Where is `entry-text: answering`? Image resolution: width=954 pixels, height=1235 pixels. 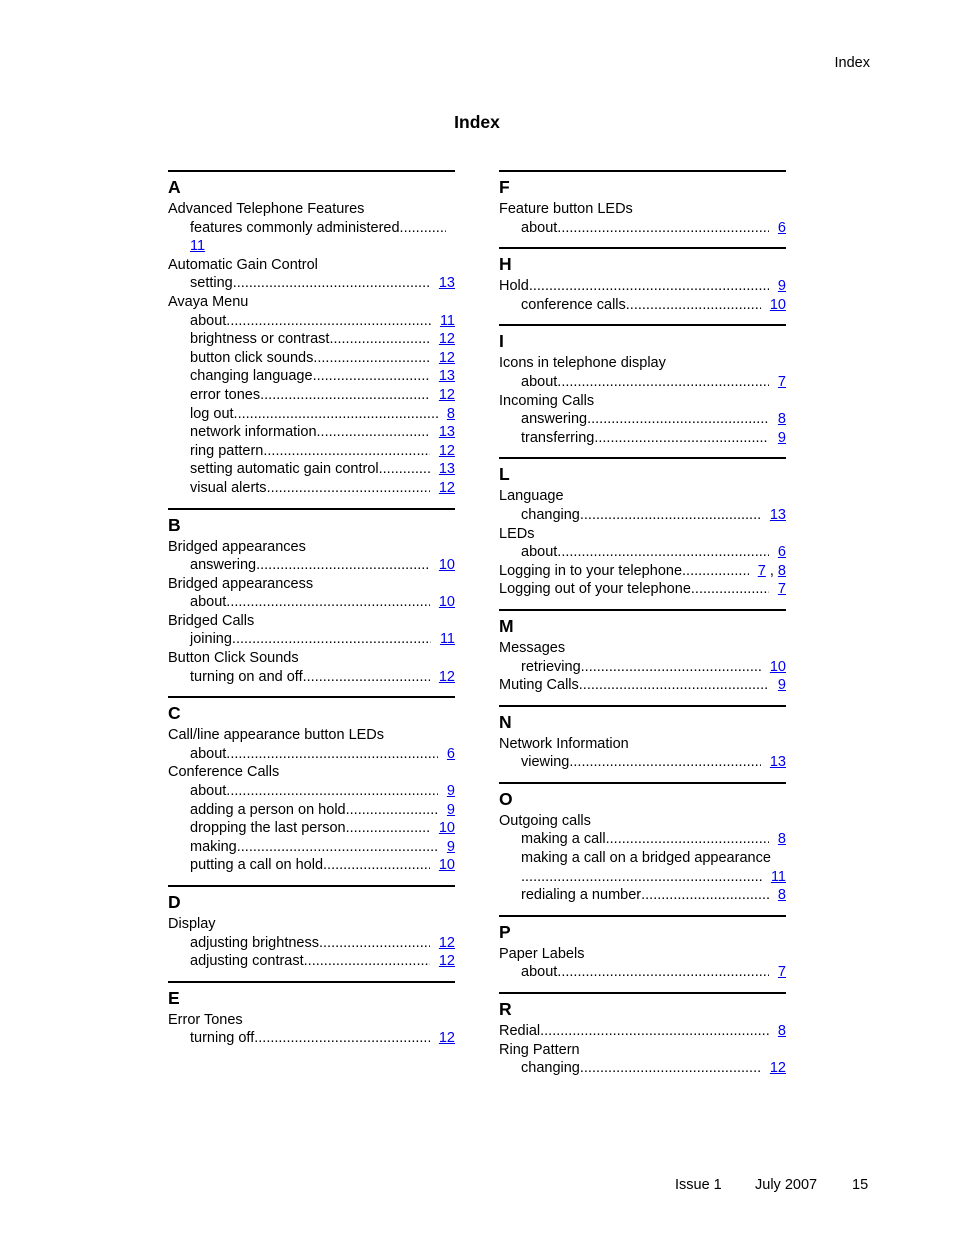 entry-text: answering is located at coordinates (223, 565).